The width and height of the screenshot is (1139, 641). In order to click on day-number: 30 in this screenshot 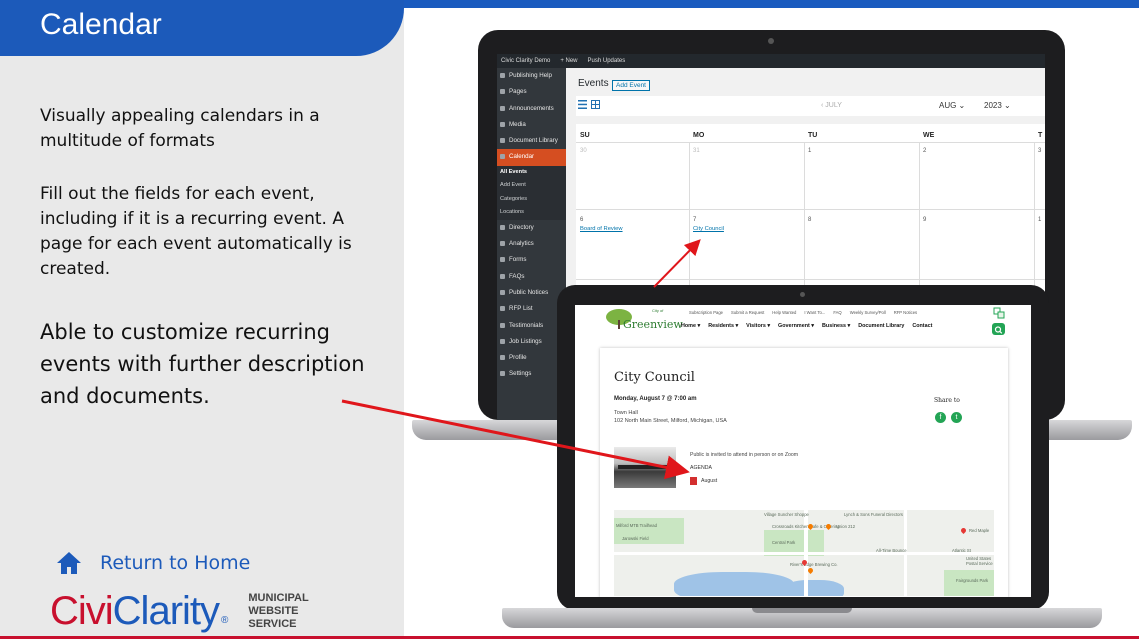, I will do `click(583, 151)`.